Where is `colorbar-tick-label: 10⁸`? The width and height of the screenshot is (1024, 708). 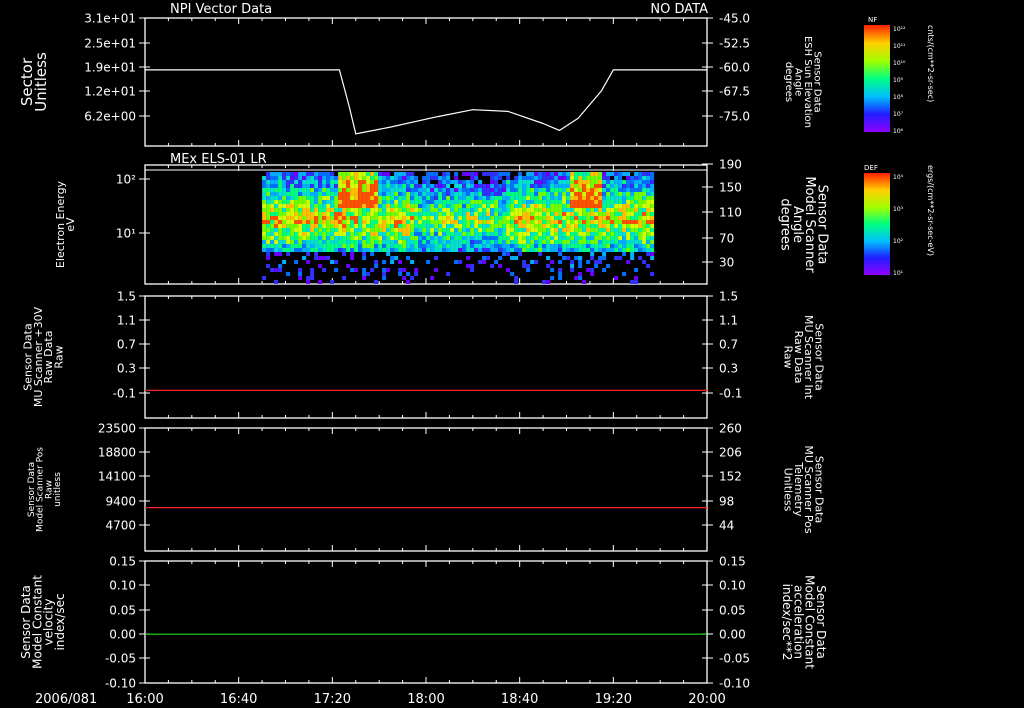 colorbar-tick-label: 10⁸ is located at coordinates (898, 97).